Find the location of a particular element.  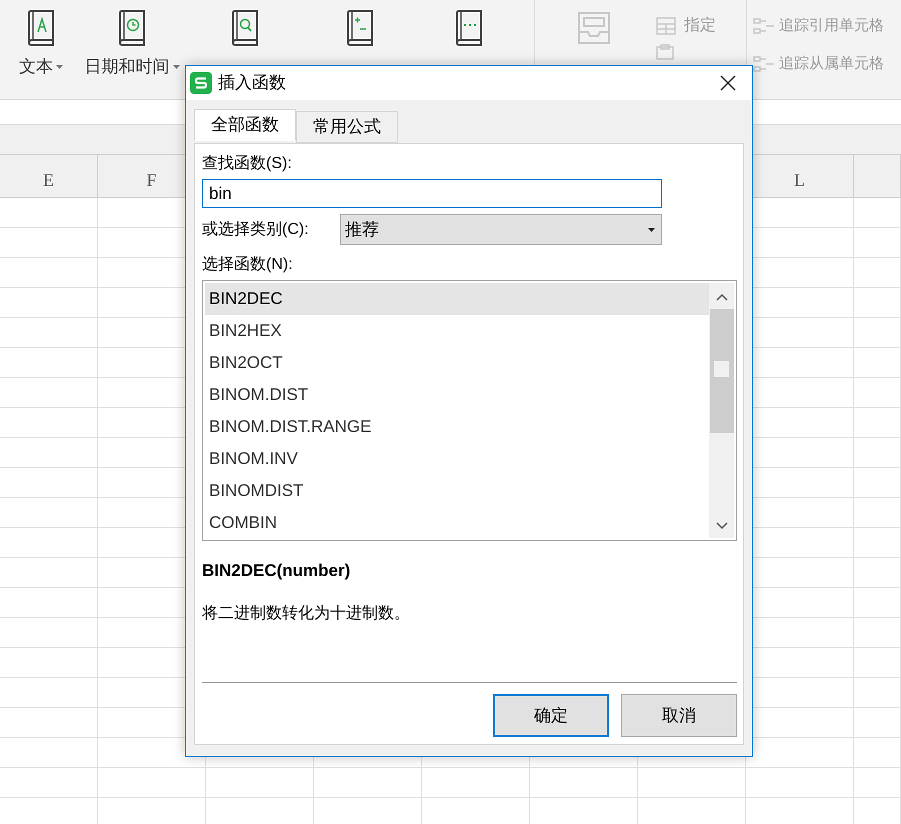

field-label: 选择函数(N): is located at coordinates (248, 264).